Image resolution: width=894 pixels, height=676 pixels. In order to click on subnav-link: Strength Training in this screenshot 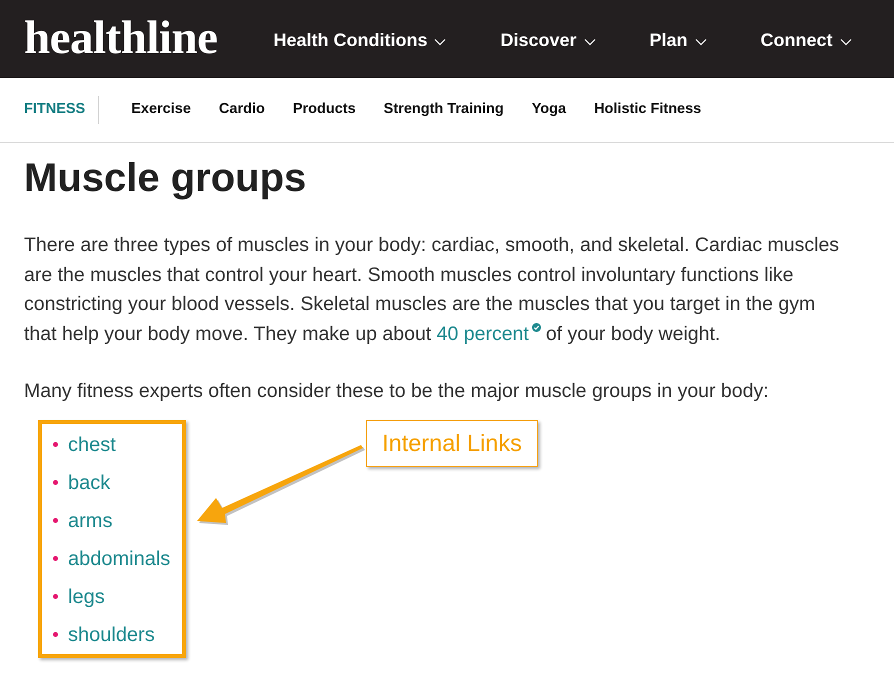, I will do `click(444, 110)`.